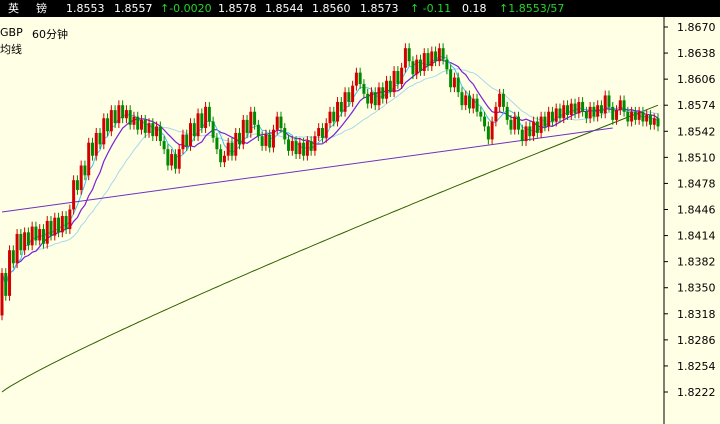 The width and height of the screenshot is (720, 424). I want to click on price-tick-label: 1.8446, so click(696, 210).